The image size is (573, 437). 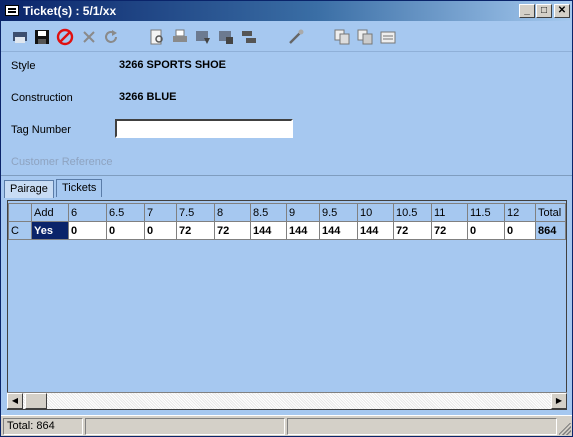 What do you see at coordinates (559, 401) in the screenshot?
I see `scroll-right-icon: ▶` at bounding box center [559, 401].